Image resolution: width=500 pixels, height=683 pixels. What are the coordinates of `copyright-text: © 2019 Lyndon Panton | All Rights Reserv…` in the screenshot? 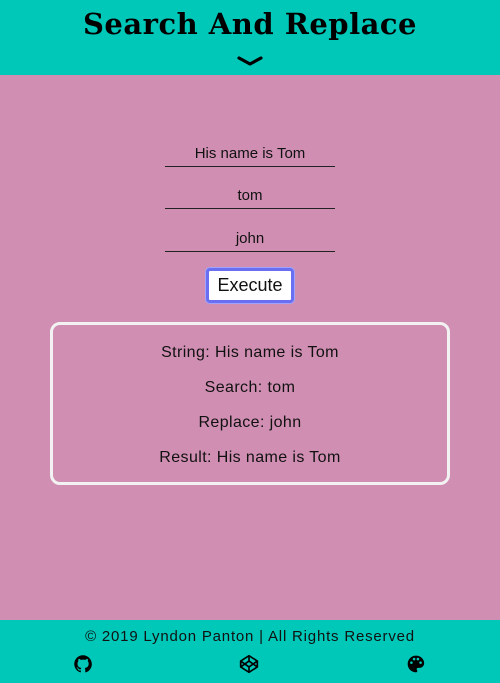 It's located at (250, 636).